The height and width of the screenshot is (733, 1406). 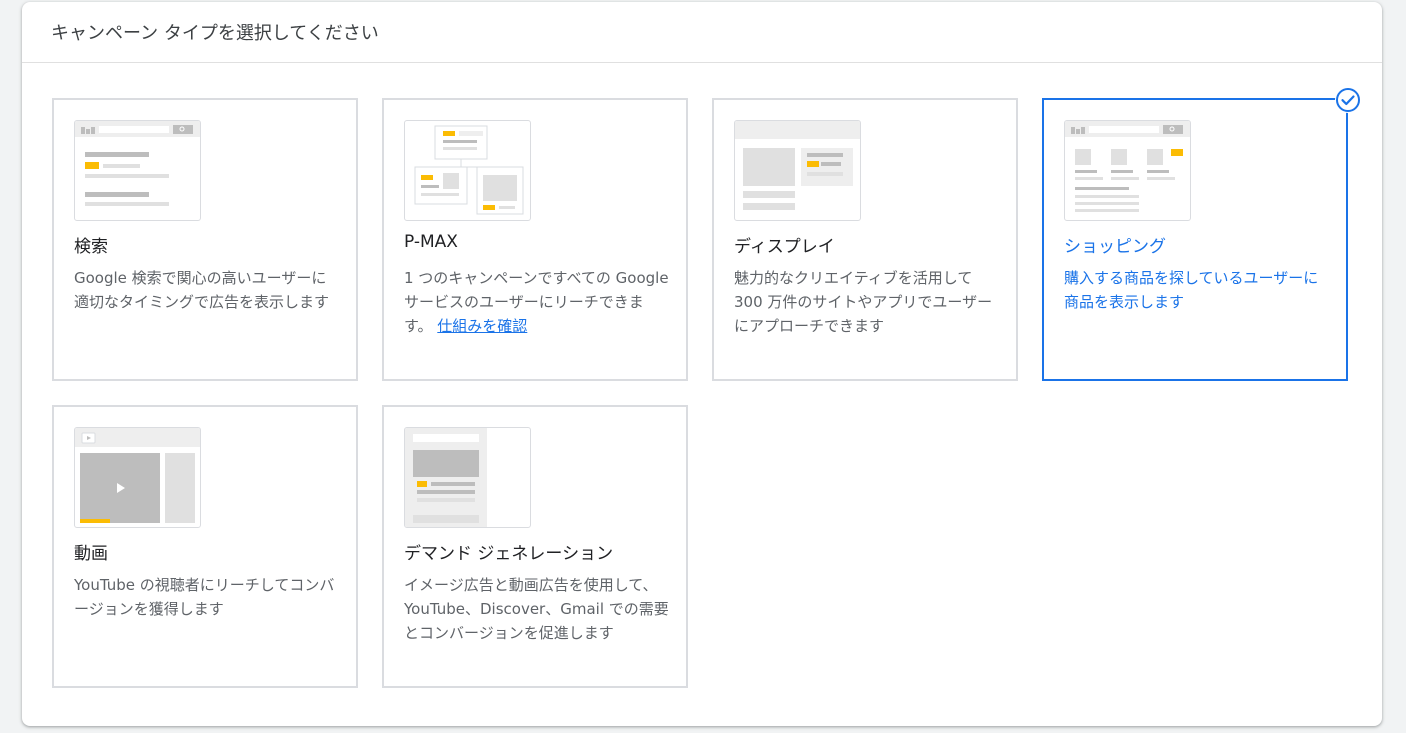 I want to click on shopping-illustration, so click(x=1127, y=170).